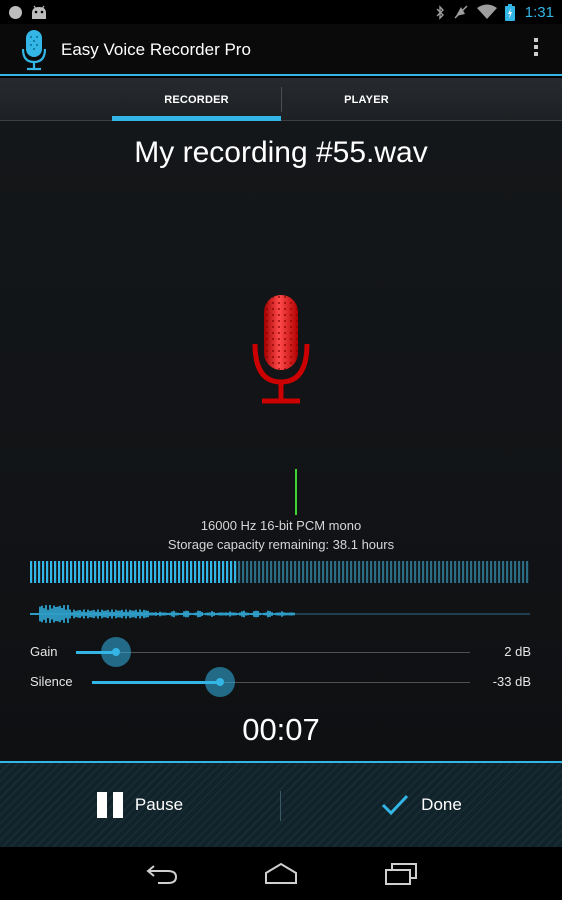 This screenshot has height=900, width=562. What do you see at coordinates (509, 12) in the screenshot?
I see `battery-icon` at bounding box center [509, 12].